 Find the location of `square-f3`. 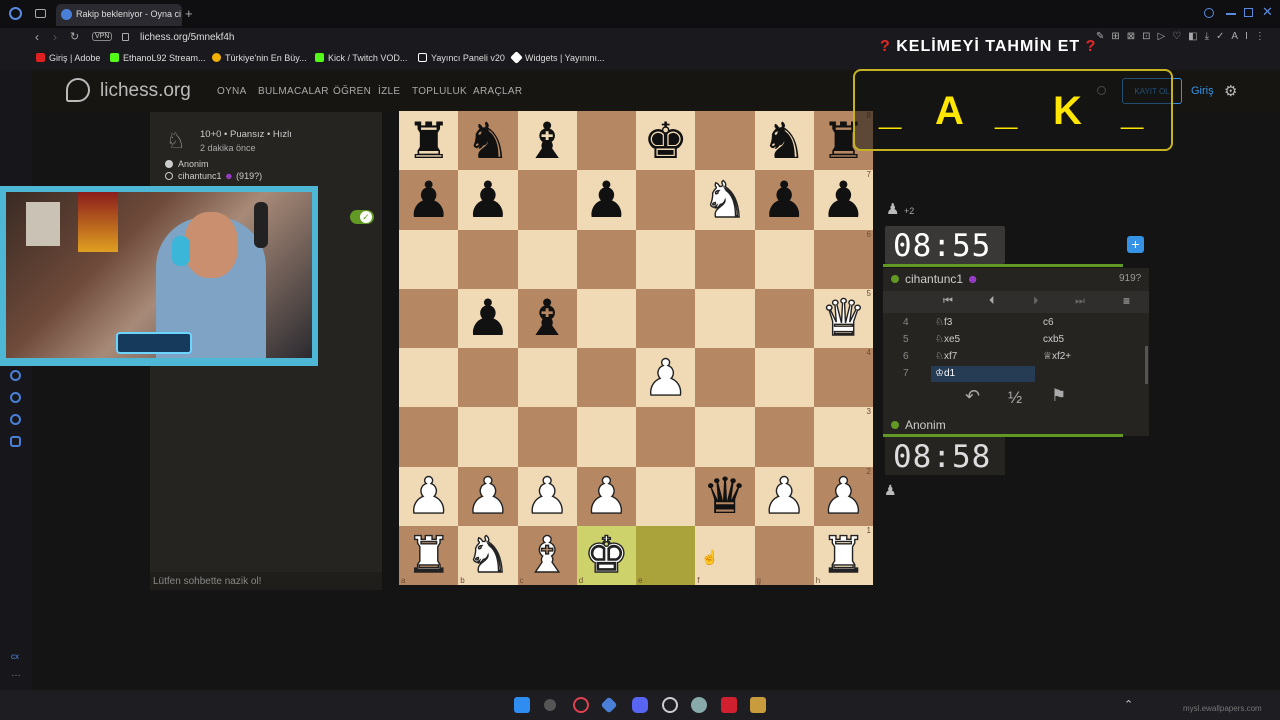

square-f3 is located at coordinates (725, 437).